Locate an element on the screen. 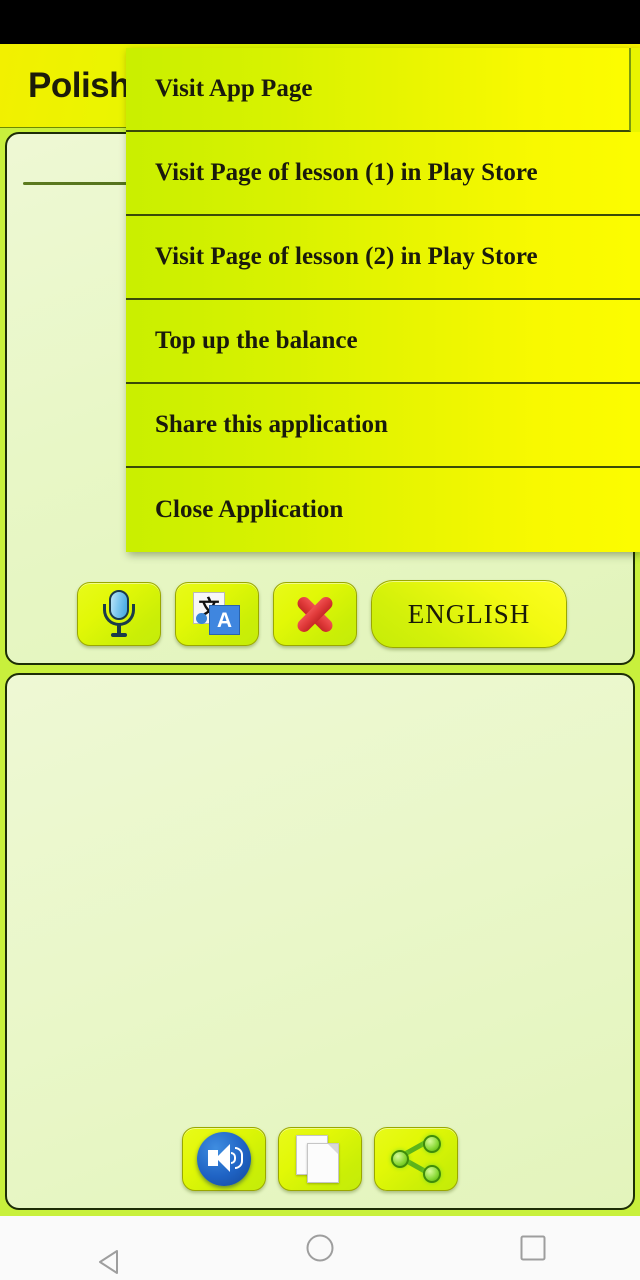 The width and height of the screenshot is (640, 1280). android-nav-bar is located at coordinates (320, 1248).